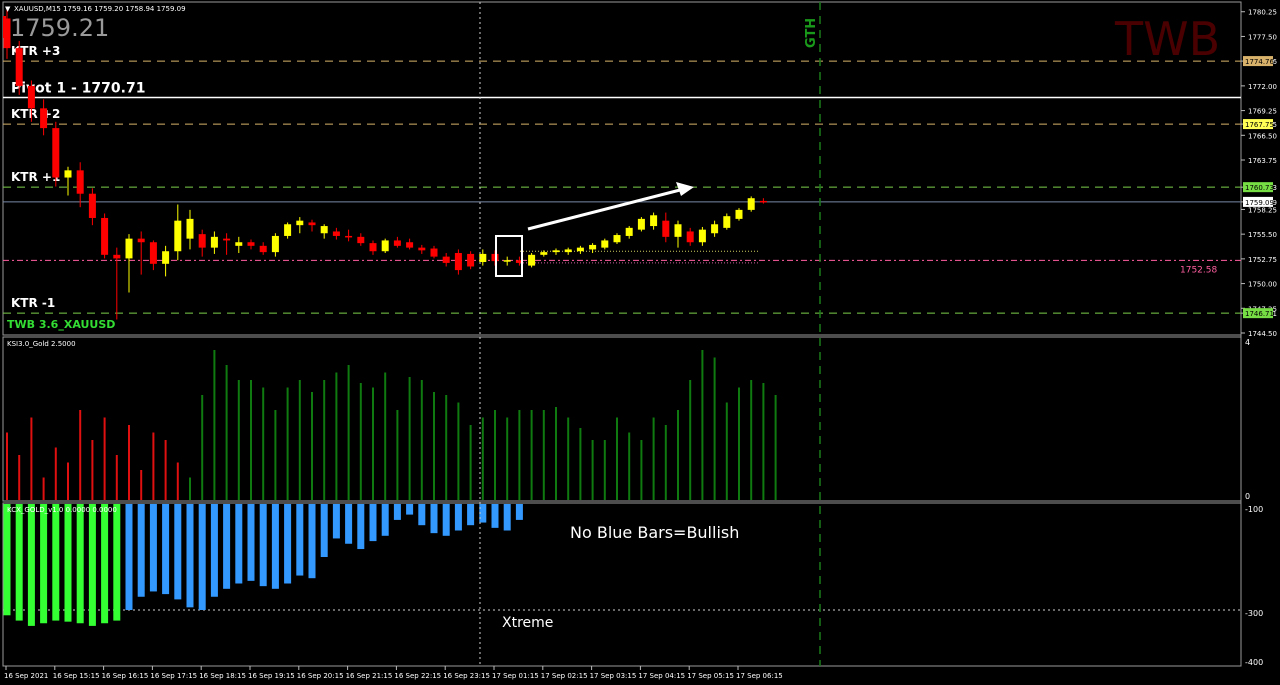 Image resolution: width=1280 pixels, height=685 pixels. Describe the element at coordinates (1262, 235) in the screenshot. I see `price-tick-label: 1755.50` at that location.